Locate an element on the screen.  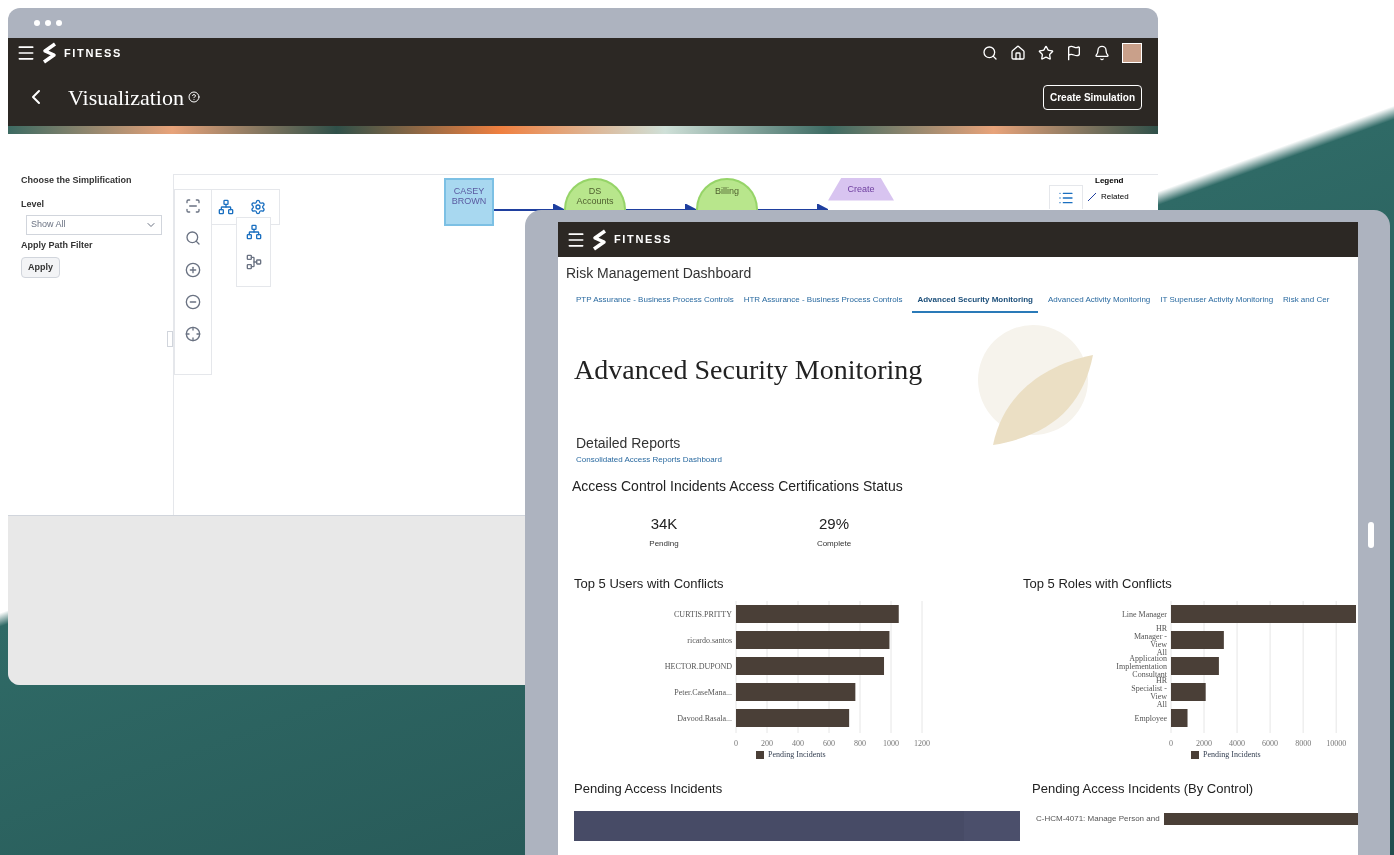
menu-icon is located at coordinates (26, 53).